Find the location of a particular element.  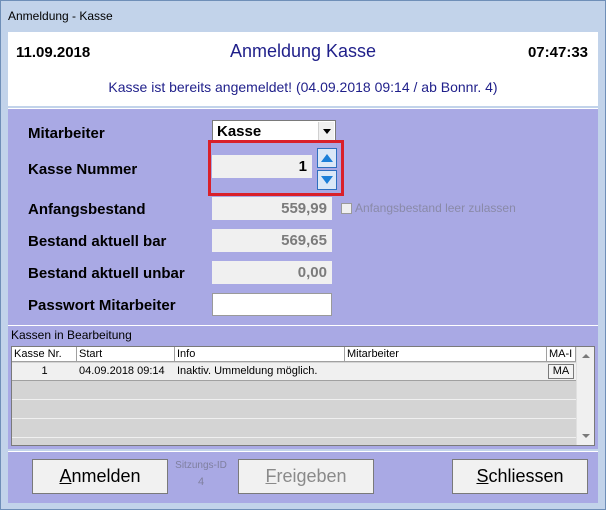

schliessen-button: Schliessen is located at coordinates (520, 476).